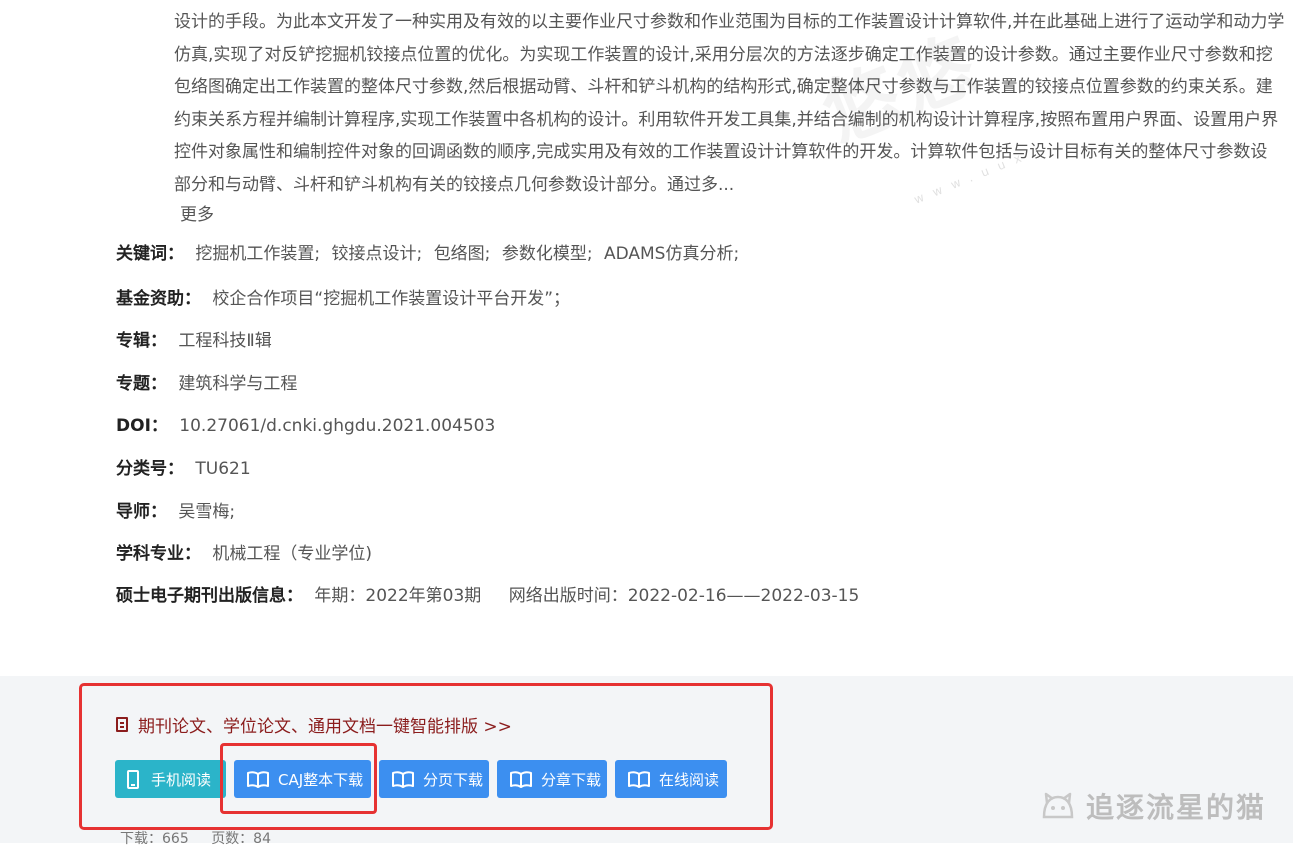 Image resolution: width=1293 pixels, height=848 pixels. What do you see at coordinates (150, 469) in the screenshot?
I see `classno-label: 分类号：` at bounding box center [150, 469].